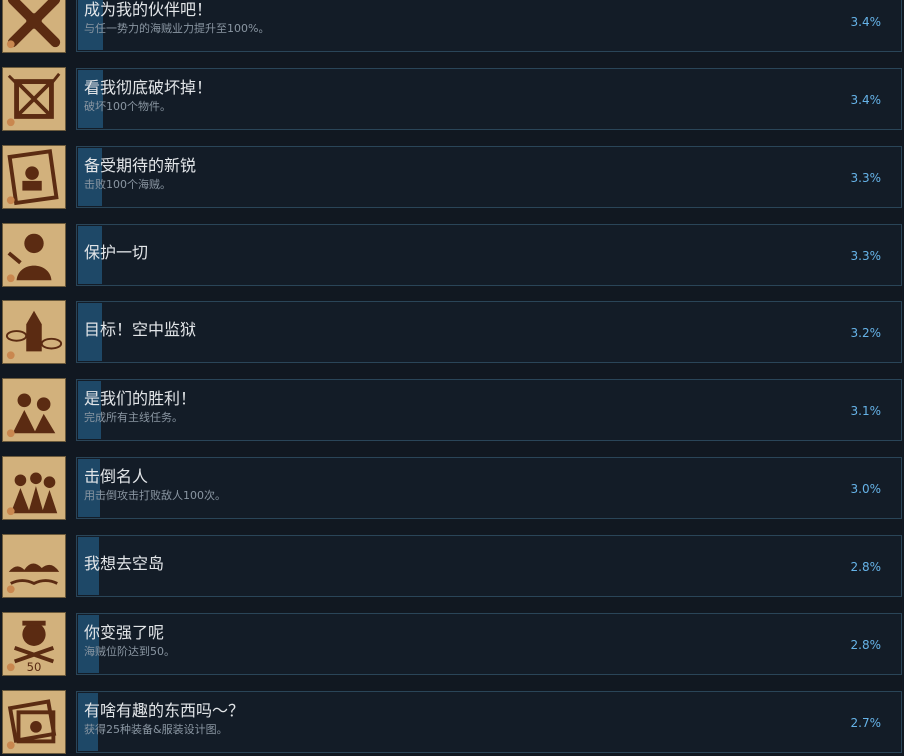 The height and width of the screenshot is (756, 904). I want to click on achievement-card: 你变强了呢海贼位阶达到50。 2.8%, so click(489, 644).